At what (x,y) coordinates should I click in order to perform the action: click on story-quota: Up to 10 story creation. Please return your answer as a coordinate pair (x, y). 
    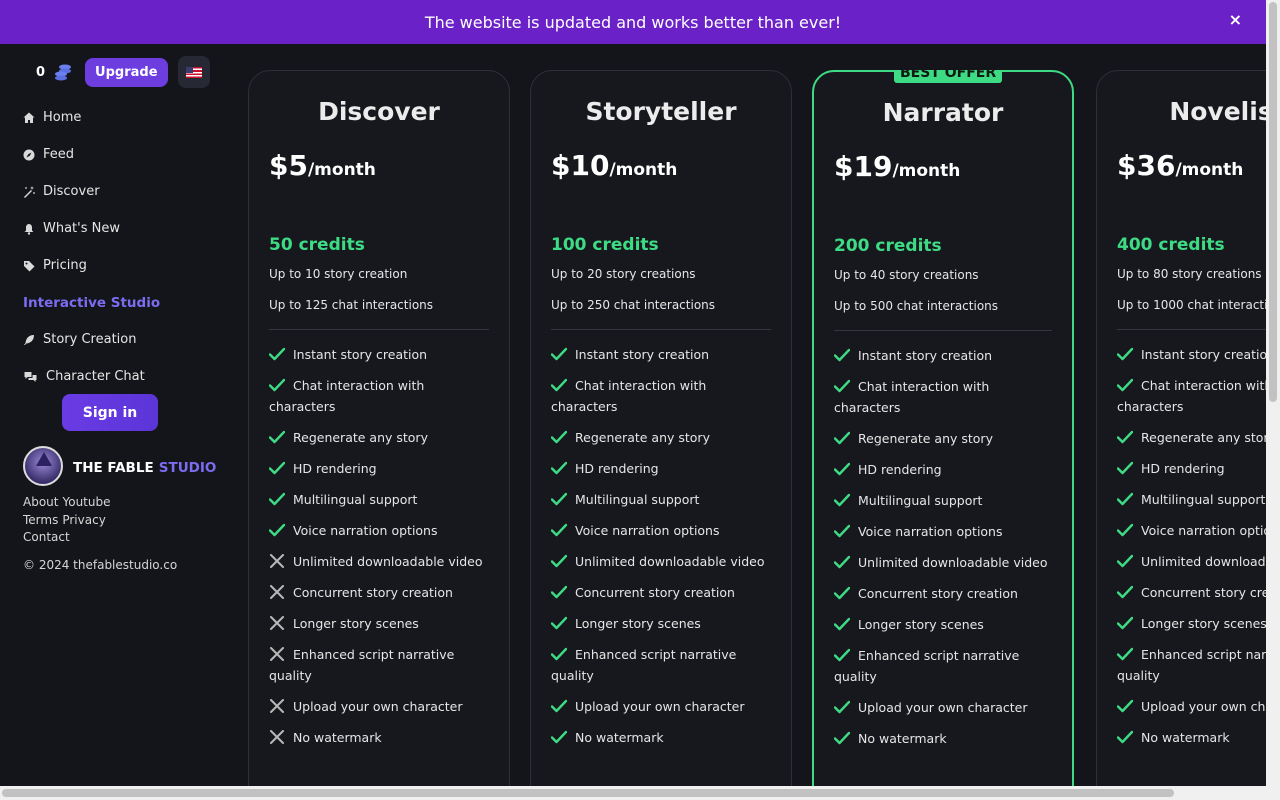
    Looking at the image, I should click on (338, 274).